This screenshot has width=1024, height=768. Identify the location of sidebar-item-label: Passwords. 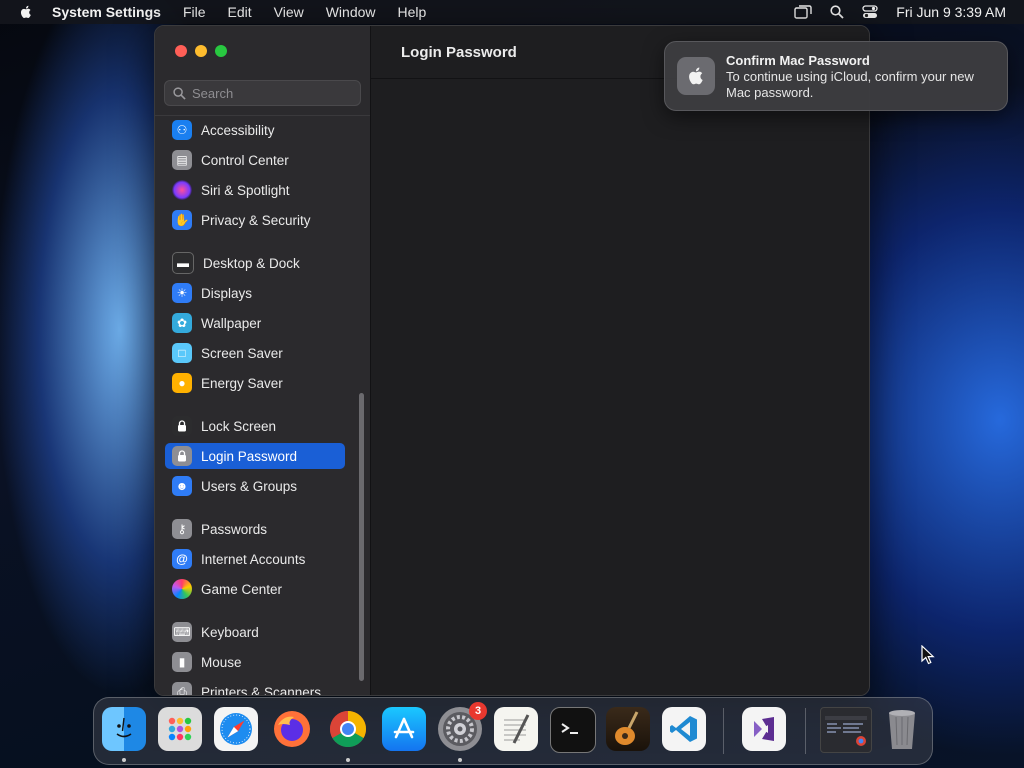
(234, 529).